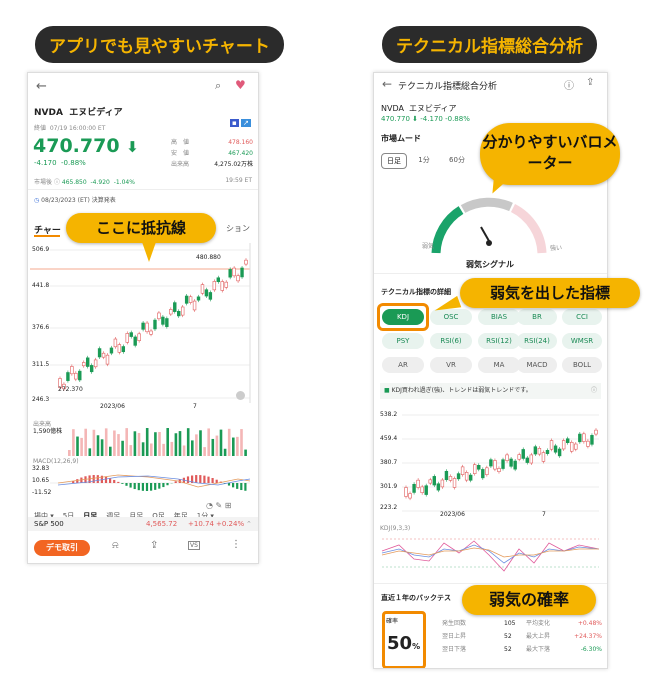 The image size is (650, 698). What do you see at coordinates (448, 87) in the screenshot?
I see `screen-title: テクニカル指標総合分析` at bounding box center [448, 87].